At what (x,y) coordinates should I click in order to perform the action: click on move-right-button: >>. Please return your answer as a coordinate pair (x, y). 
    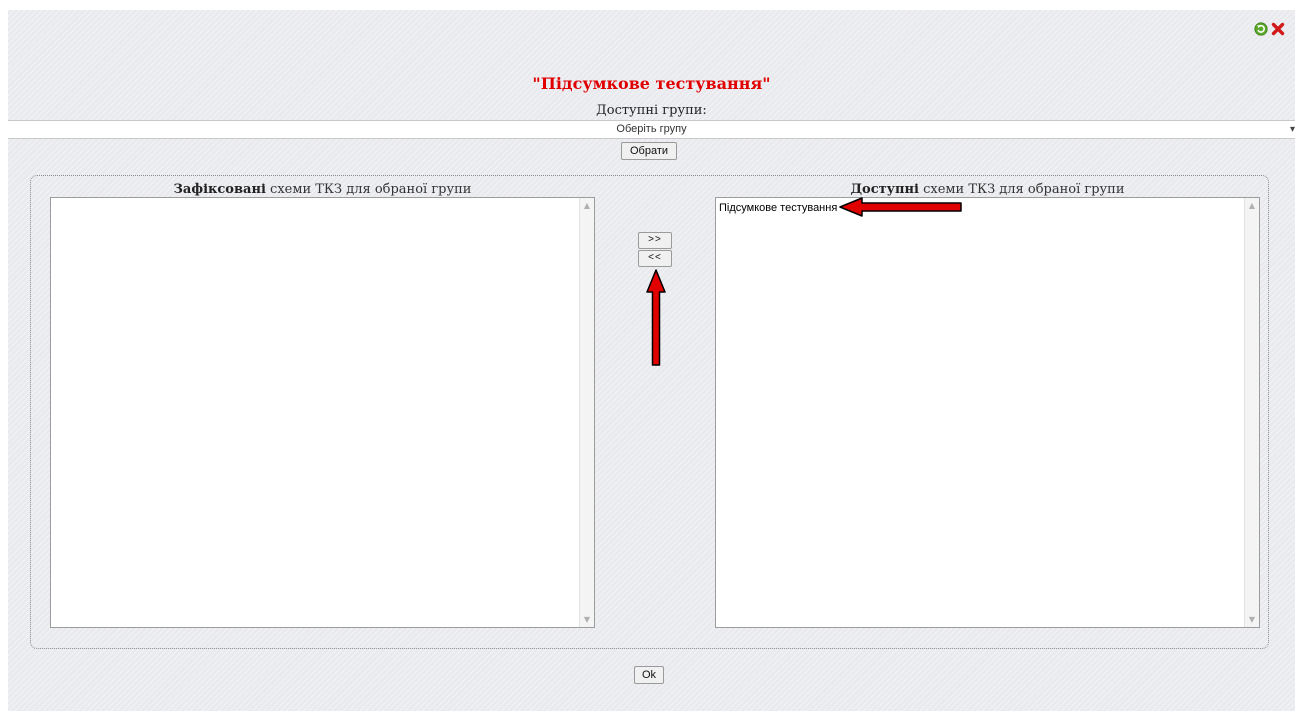
    Looking at the image, I should click on (655, 240).